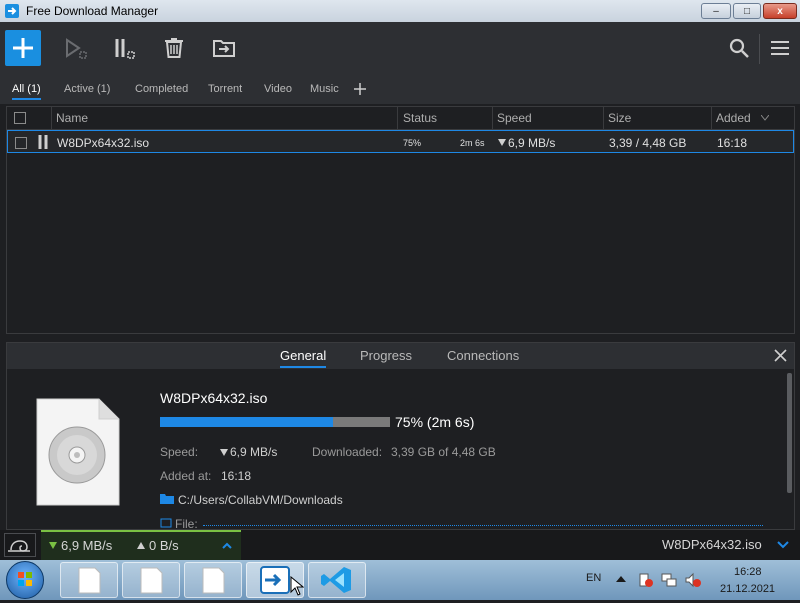  Describe the element at coordinates (733, 118) in the screenshot. I see `column-added: Added` at that location.